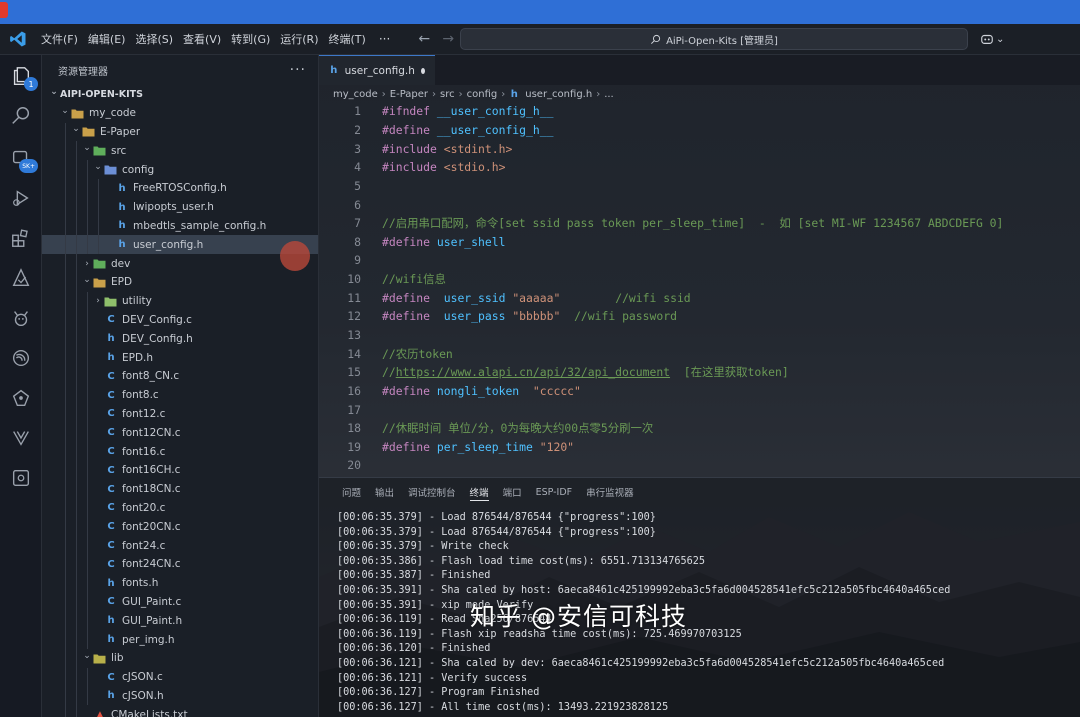 The height and width of the screenshot is (717, 1080). Describe the element at coordinates (514, 94) in the screenshot. I see `c-header-file-icon: h` at that location.